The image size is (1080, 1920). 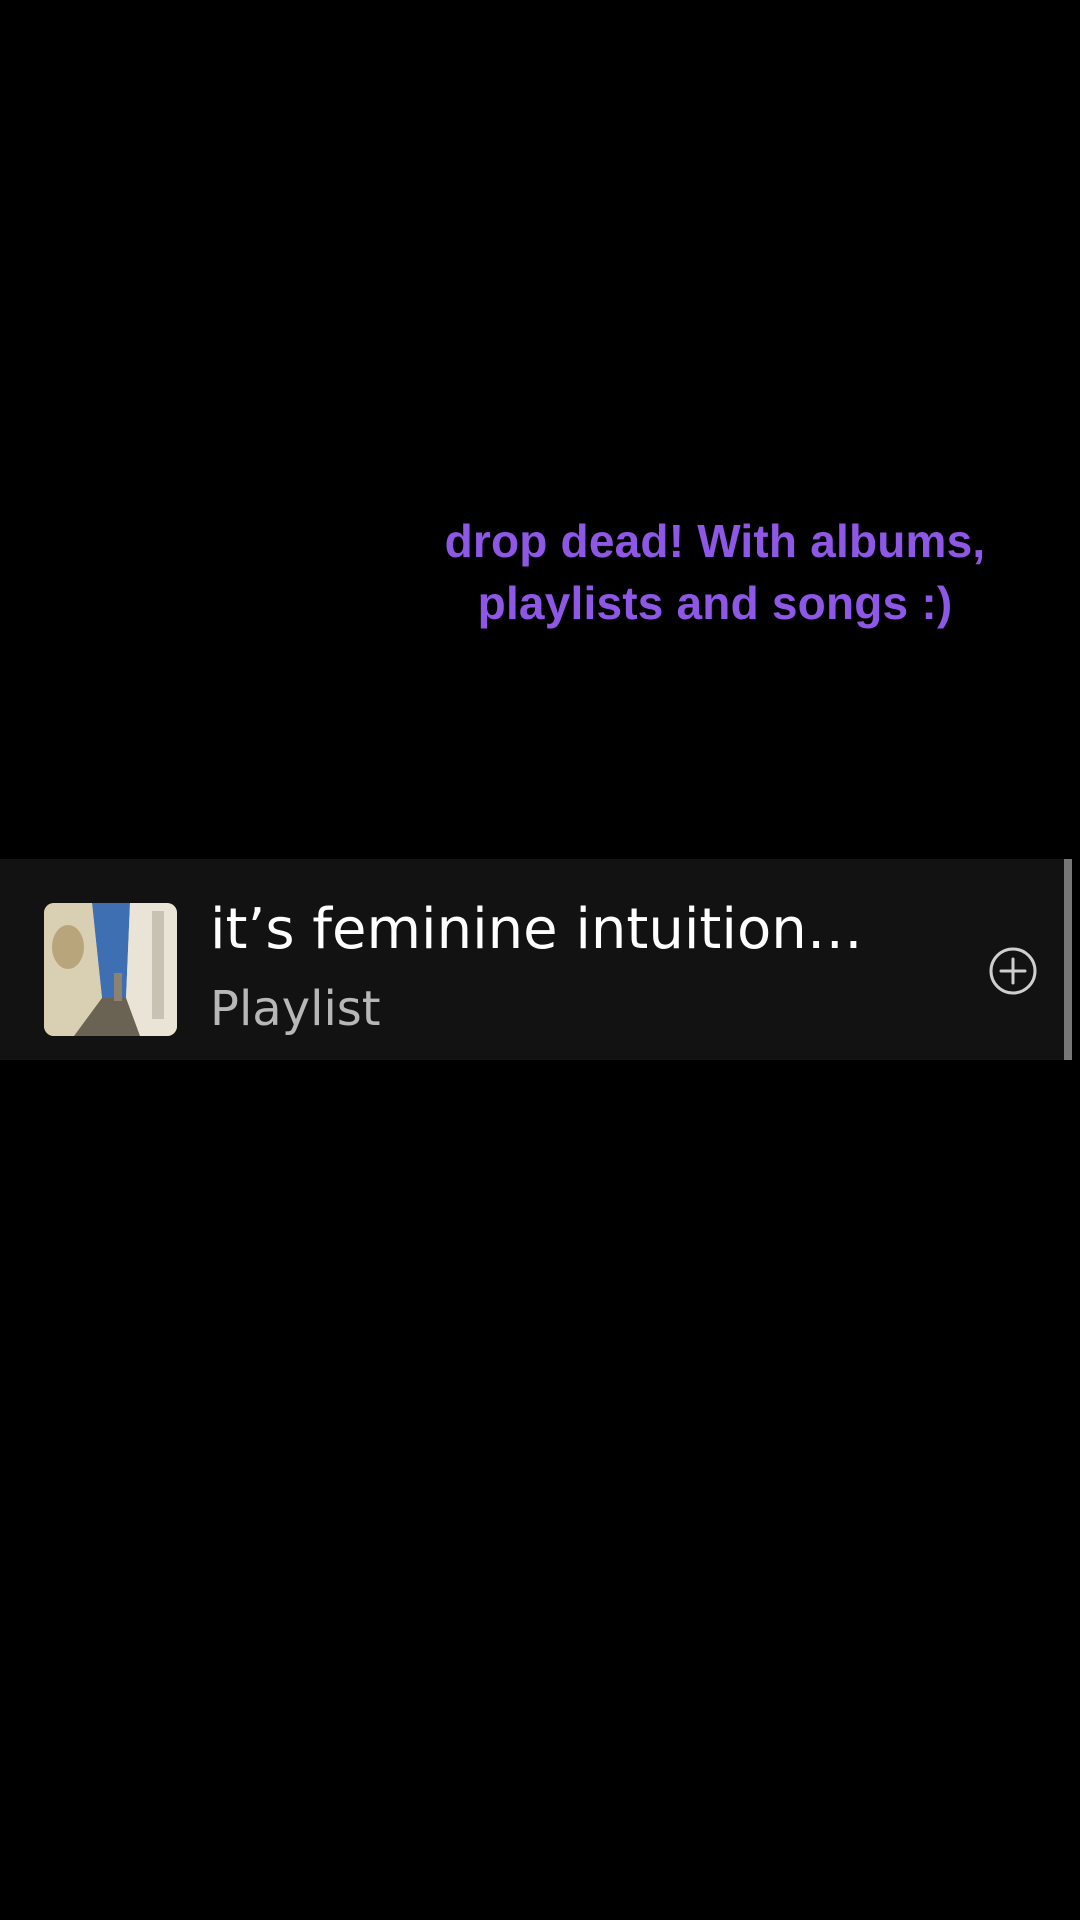 What do you see at coordinates (1068, 959) in the screenshot?
I see `scrollbar` at bounding box center [1068, 959].